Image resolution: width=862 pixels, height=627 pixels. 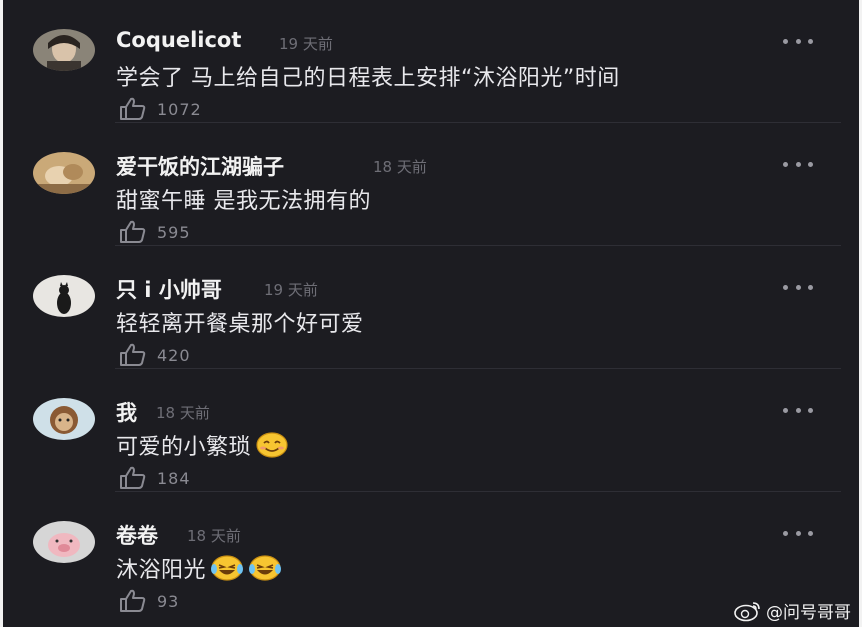 What do you see at coordinates (137, 535) in the screenshot?
I see `username: 卷卷` at bounding box center [137, 535].